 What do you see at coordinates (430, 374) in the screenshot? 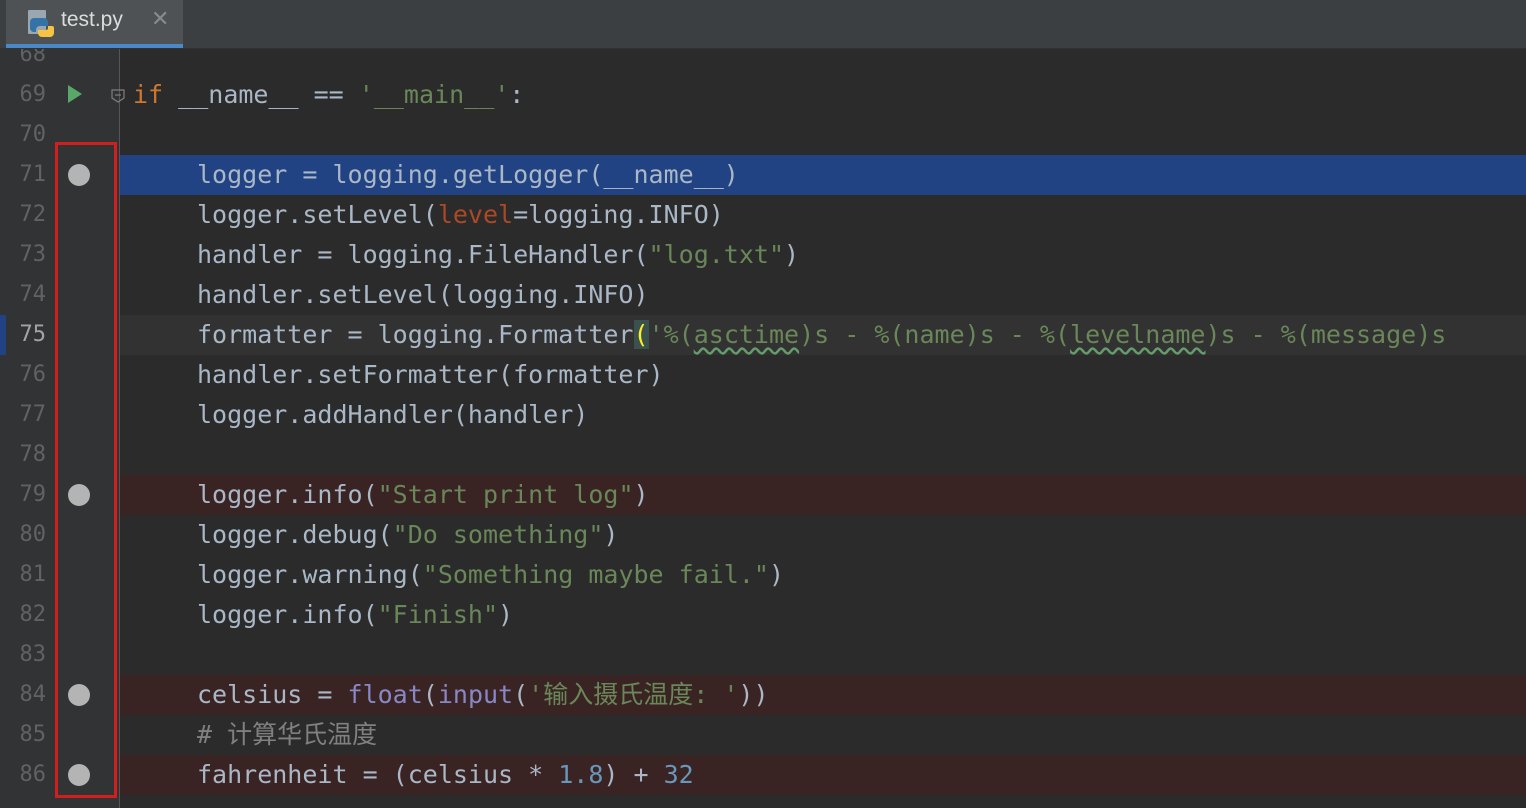
I see `code-text: handler.setFormatter(formatter)` at bounding box center [430, 374].